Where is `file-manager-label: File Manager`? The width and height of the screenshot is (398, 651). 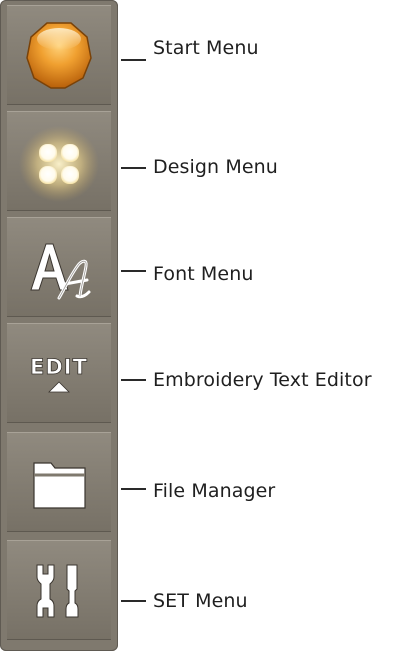 file-manager-label: File Manager is located at coordinates (214, 491).